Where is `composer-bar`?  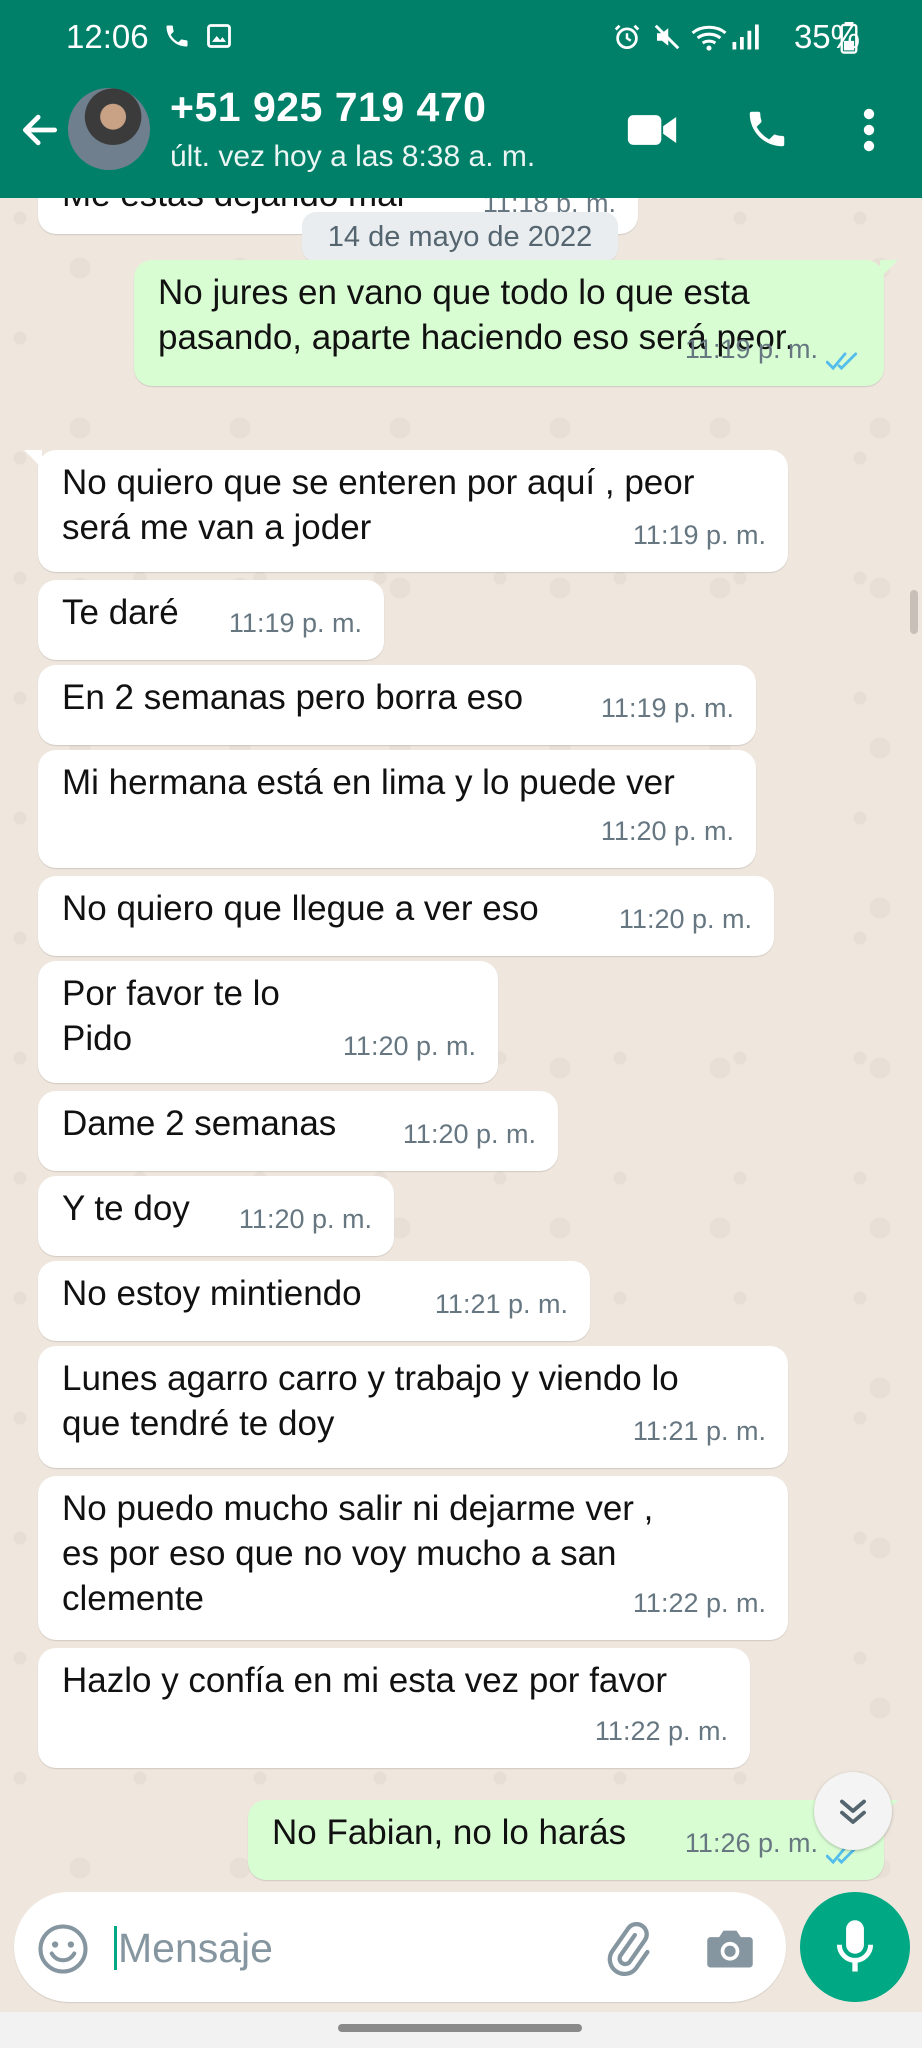
composer-bar is located at coordinates (461, 1950).